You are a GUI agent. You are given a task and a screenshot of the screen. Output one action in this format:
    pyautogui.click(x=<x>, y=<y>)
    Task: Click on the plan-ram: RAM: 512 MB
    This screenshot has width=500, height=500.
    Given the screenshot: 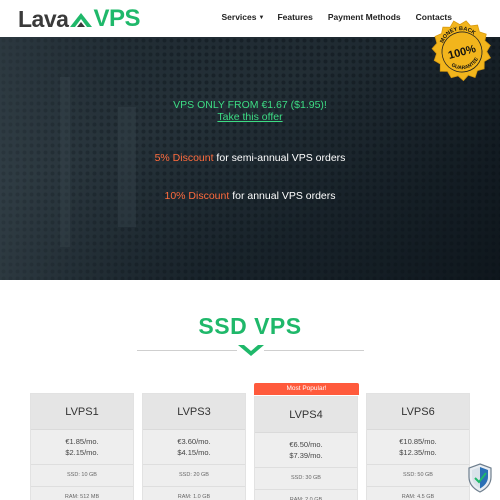 What is the action you would take?
    pyautogui.click(x=82, y=493)
    